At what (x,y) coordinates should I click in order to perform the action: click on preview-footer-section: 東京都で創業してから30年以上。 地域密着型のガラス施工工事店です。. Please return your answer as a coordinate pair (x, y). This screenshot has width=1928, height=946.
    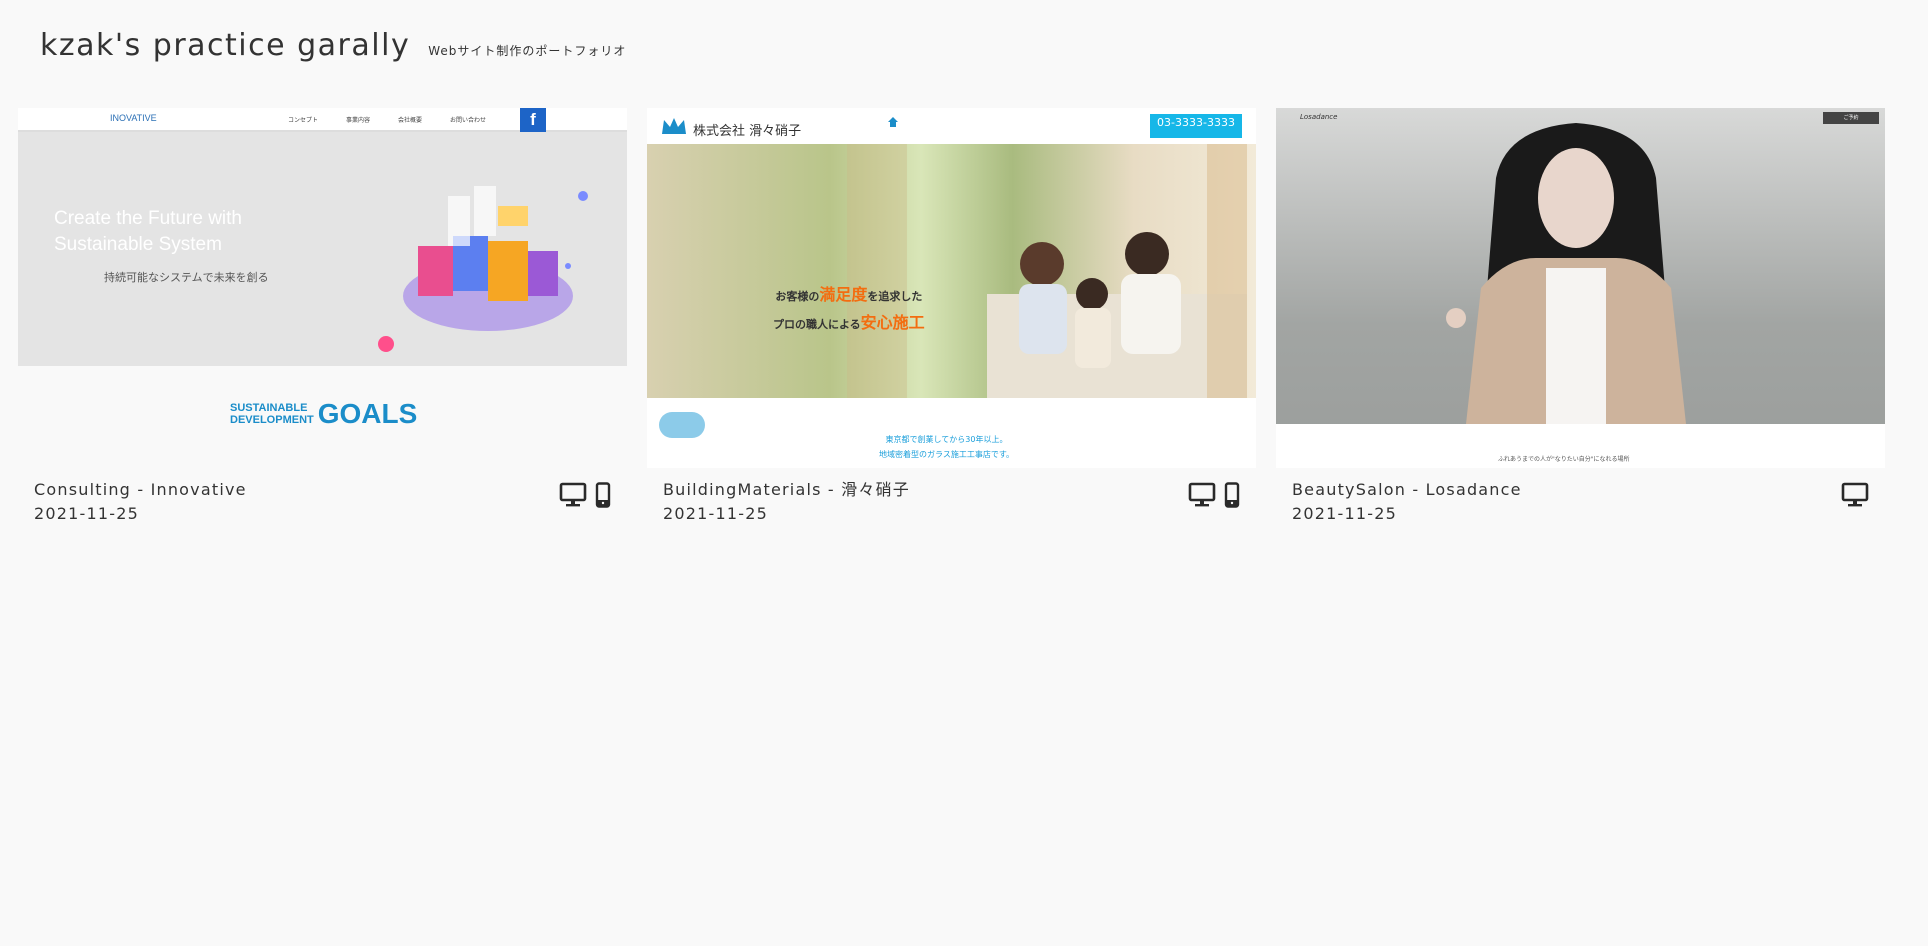
    Looking at the image, I should click on (951, 433).